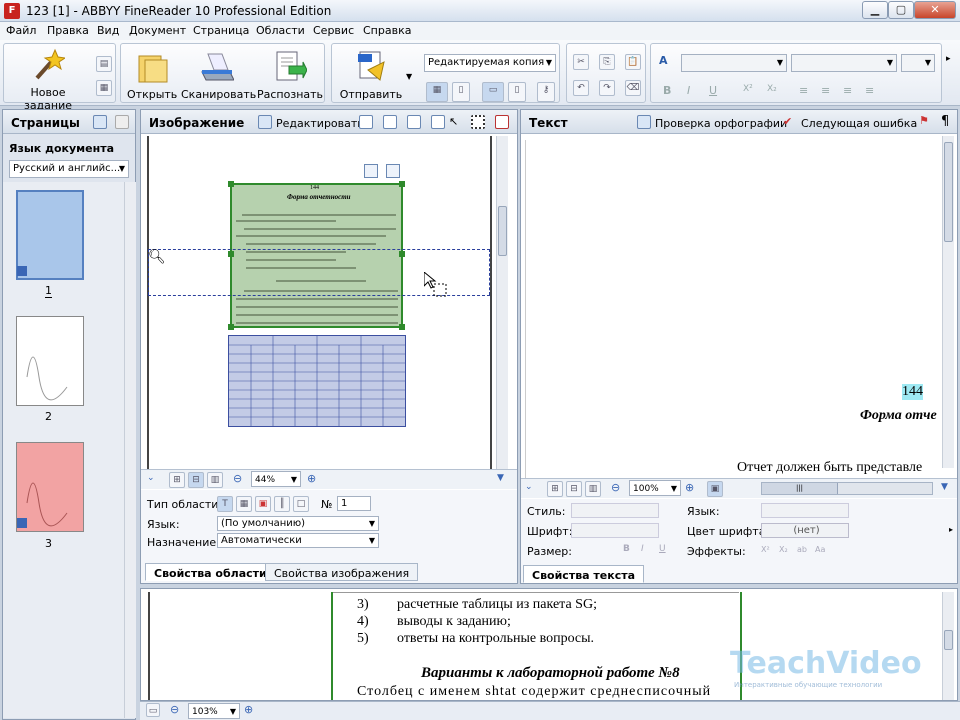 The height and width of the screenshot is (720, 960). What do you see at coordinates (502, 122) in the screenshot?
I see `delete-area-icon` at bounding box center [502, 122].